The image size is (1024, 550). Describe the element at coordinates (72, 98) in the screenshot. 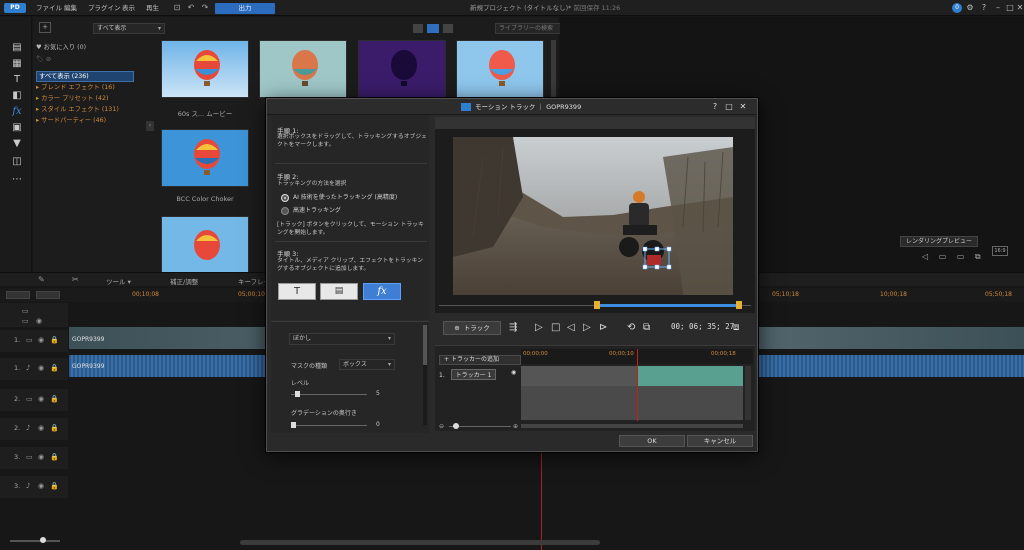

I see `tree-item-color-preset: ▸ カラー プリセット (42)` at that location.